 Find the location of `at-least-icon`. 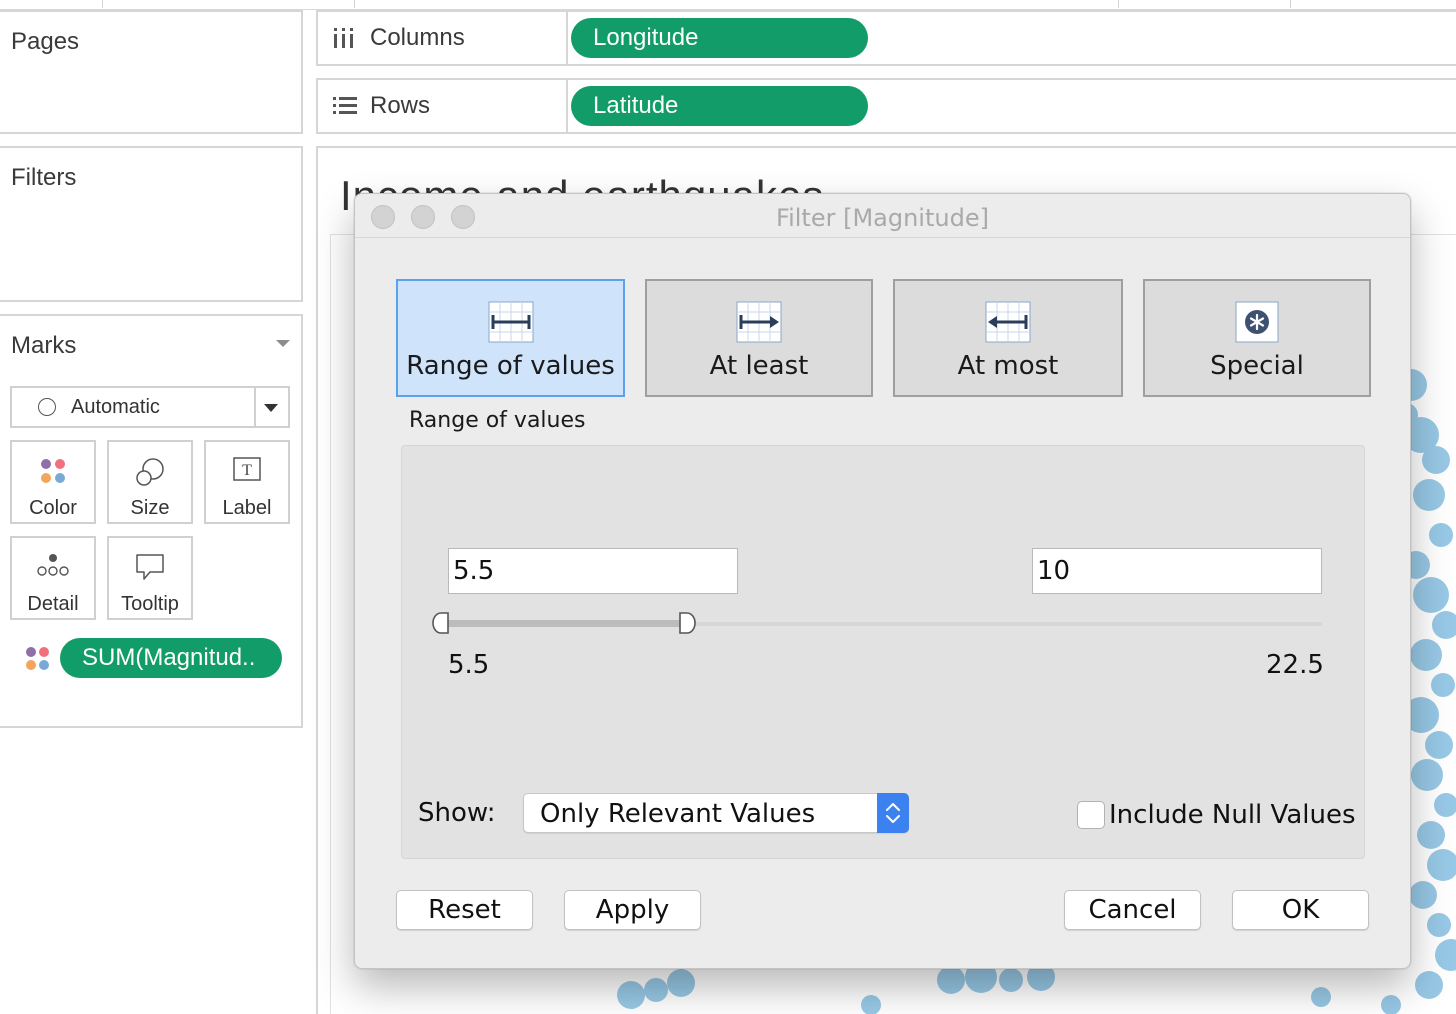

at-least-icon is located at coordinates (759, 322).